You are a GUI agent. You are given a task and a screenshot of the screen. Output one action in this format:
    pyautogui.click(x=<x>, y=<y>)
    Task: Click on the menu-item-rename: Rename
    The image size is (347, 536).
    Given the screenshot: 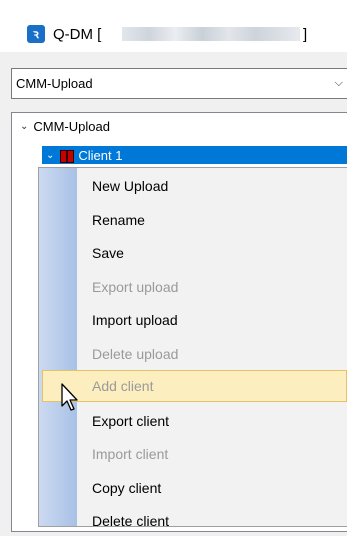 What is the action you would take?
    pyautogui.click(x=118, y=220)
    